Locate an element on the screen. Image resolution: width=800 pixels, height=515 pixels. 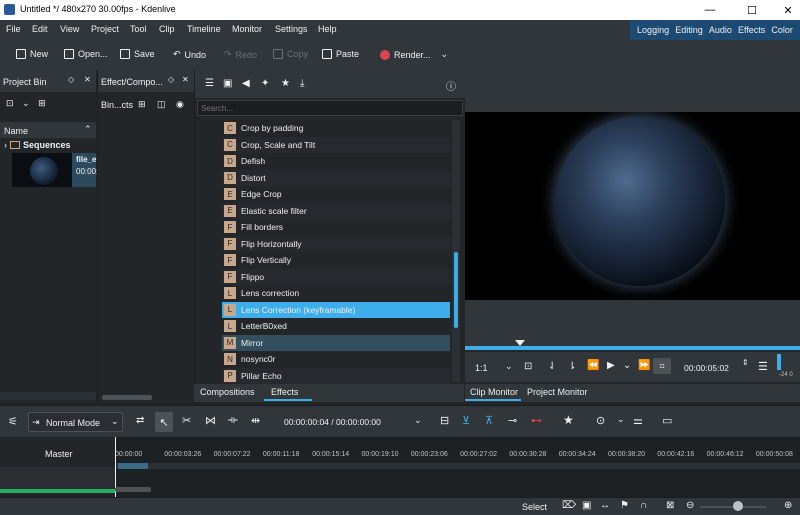
set-out-icon: ⇂ is located at coordinates (572, 366).